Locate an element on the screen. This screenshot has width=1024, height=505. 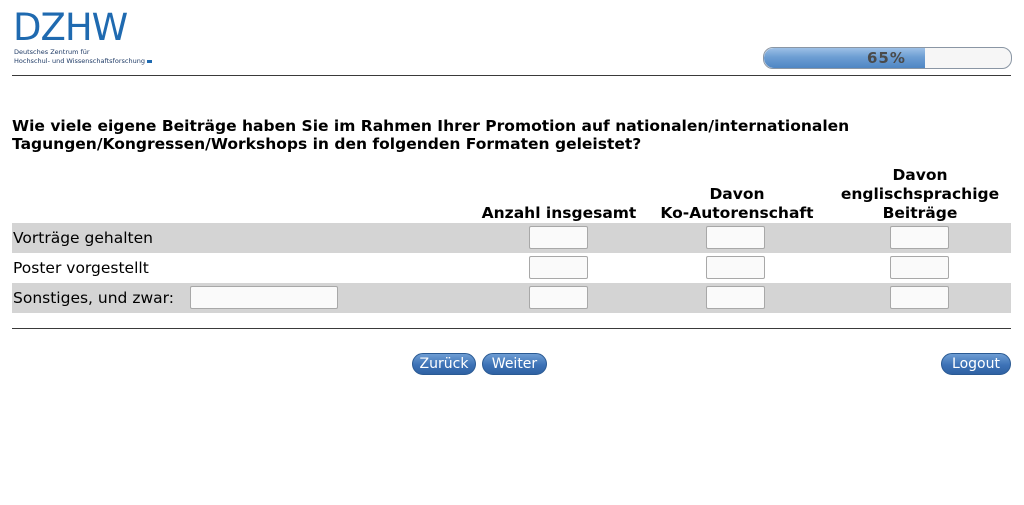
progress-bar: 65% is located at coordinates (887, 58).